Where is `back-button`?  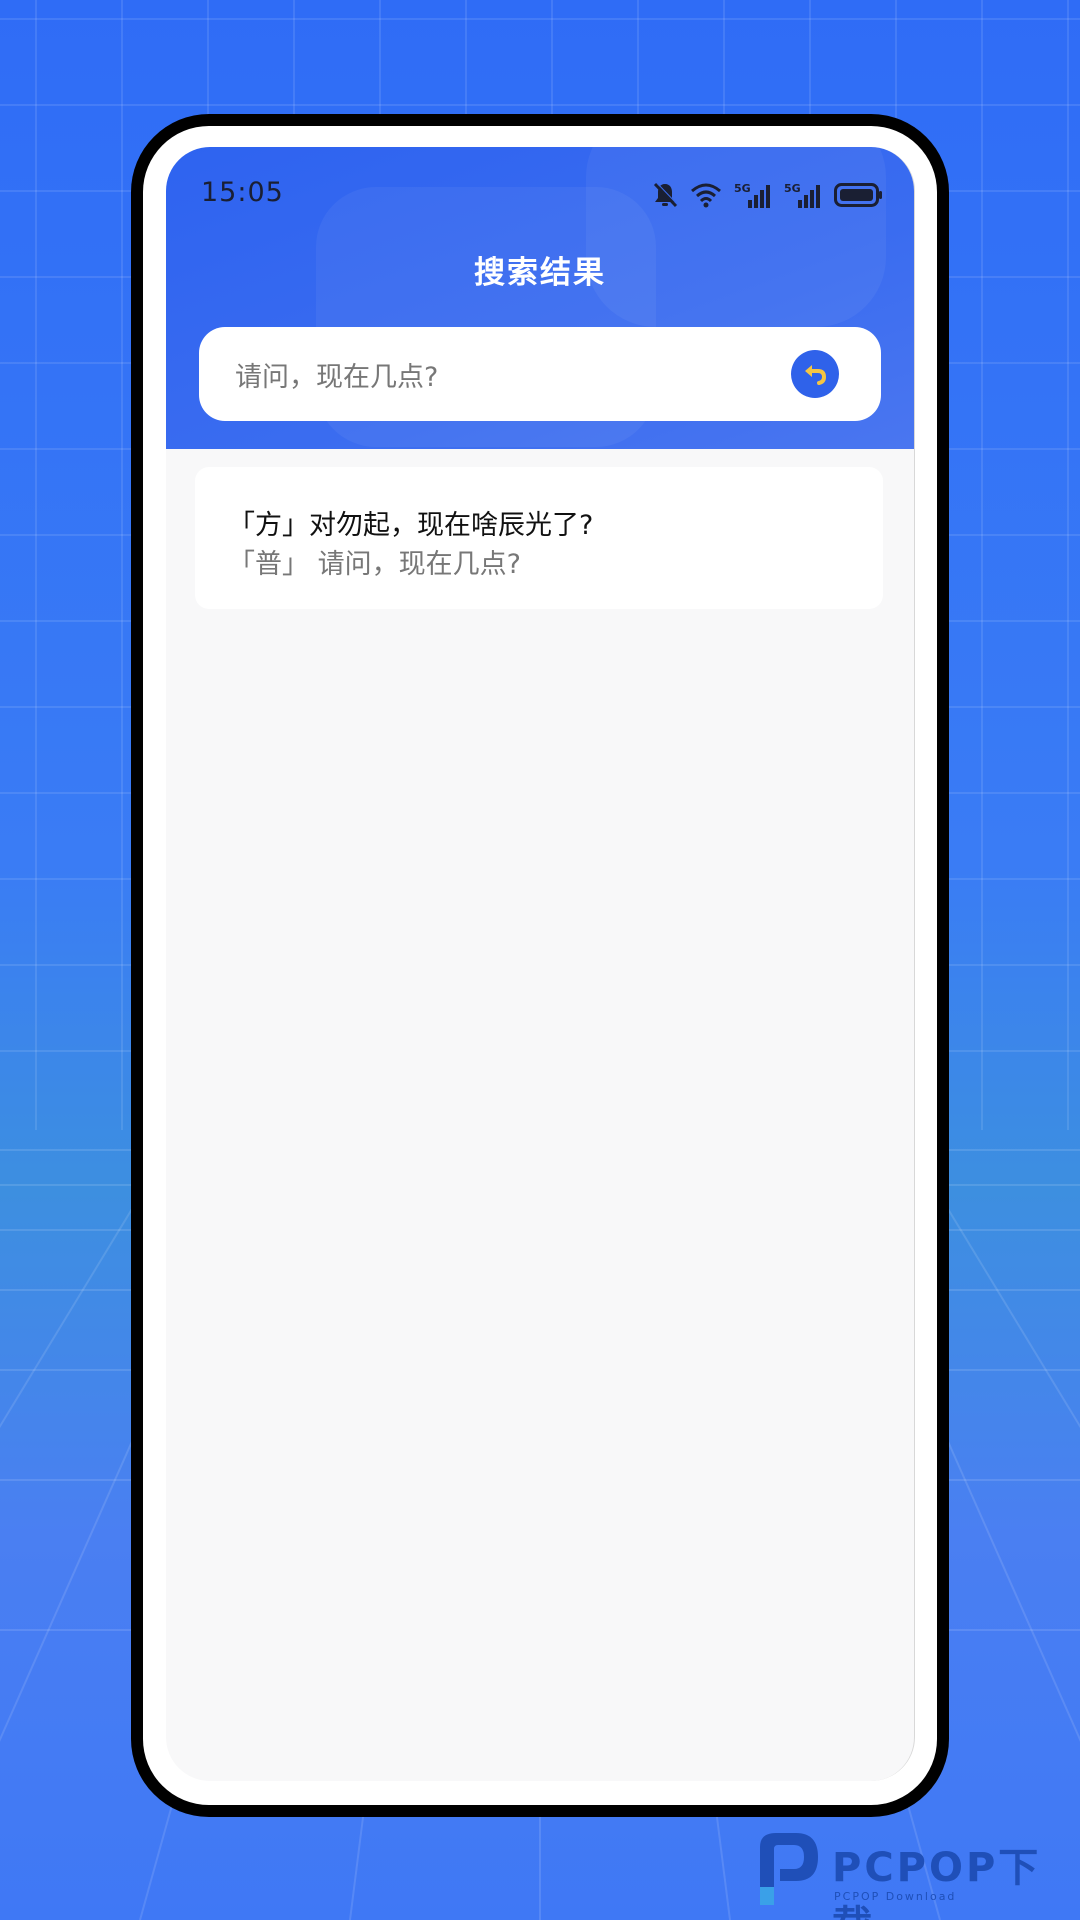 back-button is located at coordinates (815, 374).